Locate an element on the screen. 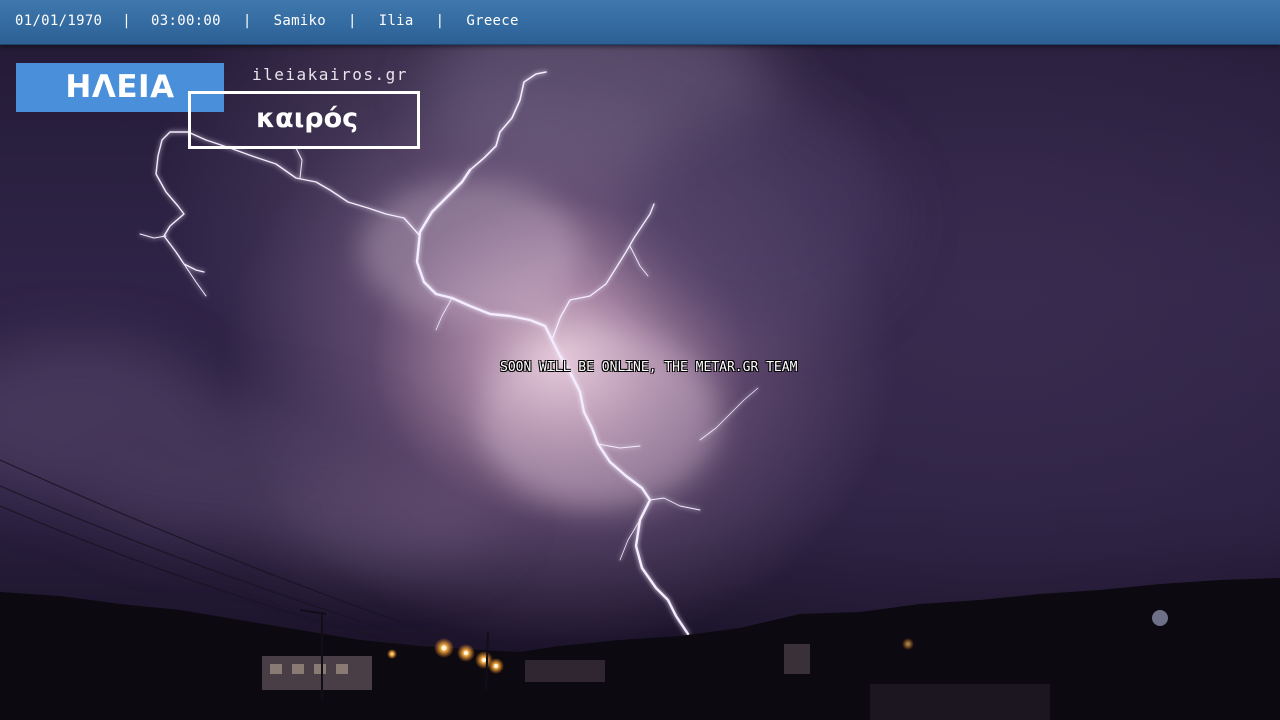  logo-word: καιρός is located at coordinates (307, 118).